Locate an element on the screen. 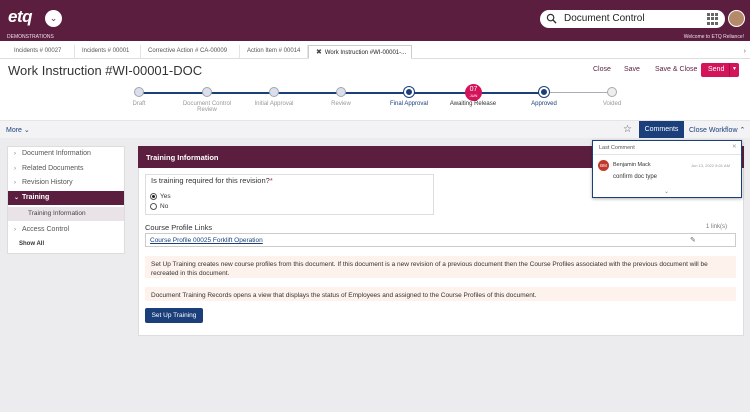 The height and width of the screenshot is (412, 750). training-required-question: Is training required for this revision?* is located at coordinates (212, 180).